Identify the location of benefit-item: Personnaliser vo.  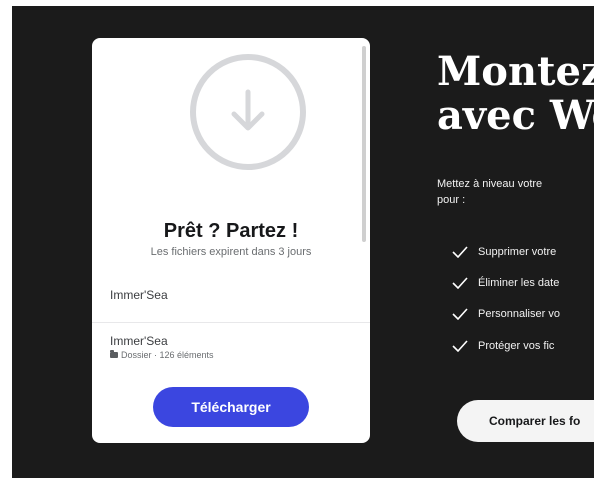
(506, 314).